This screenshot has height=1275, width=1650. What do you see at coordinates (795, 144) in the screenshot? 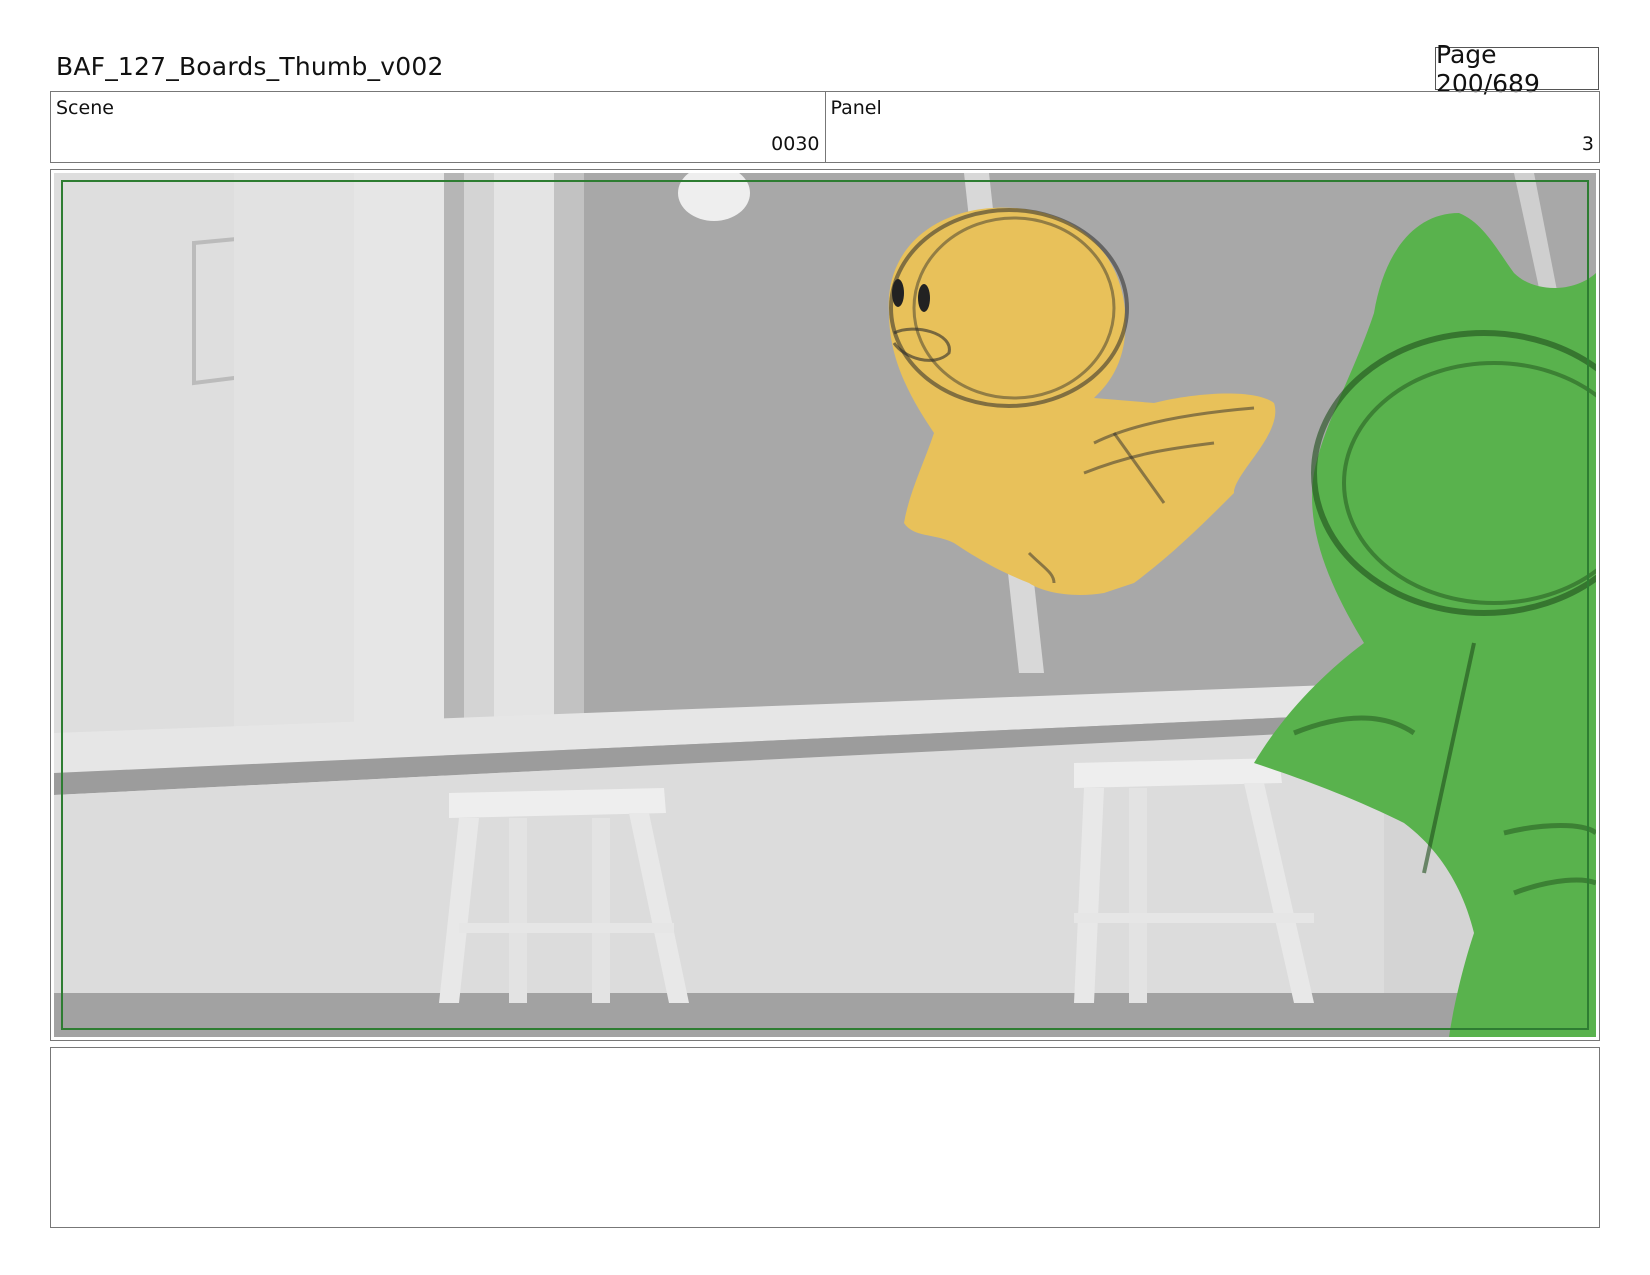
I see `scene-value: 0030` at bounding box center [795, 144].